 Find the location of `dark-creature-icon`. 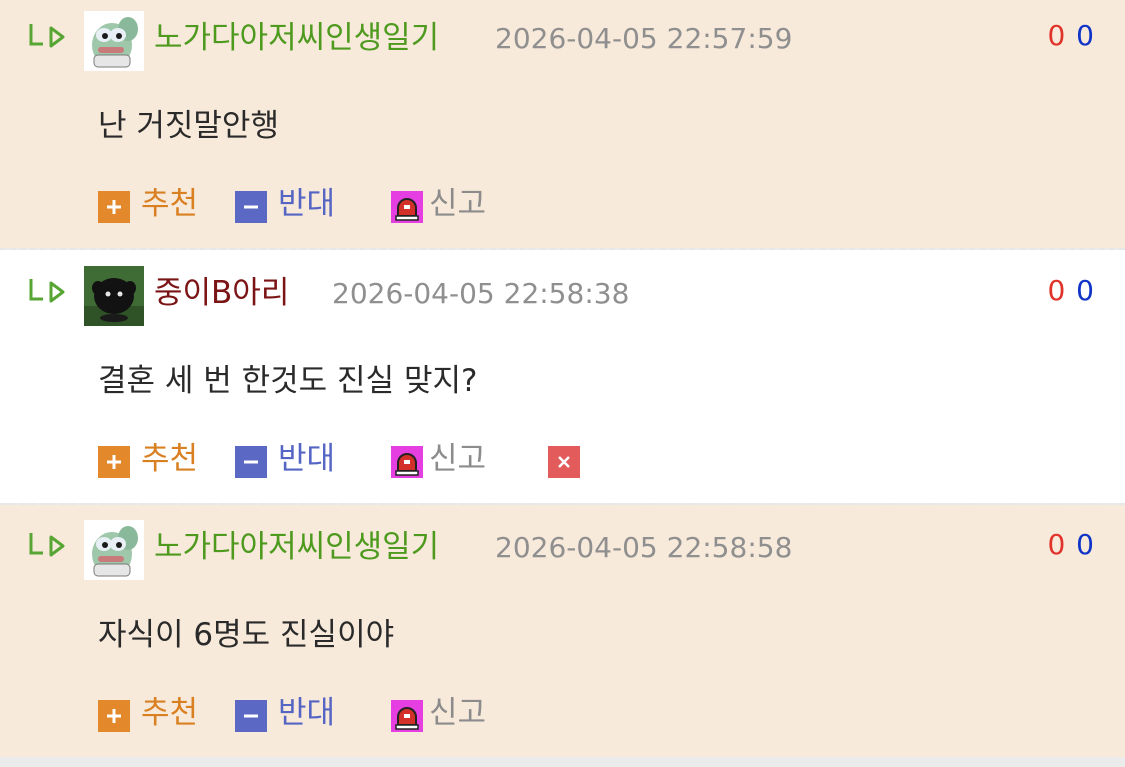

dark-creature-icon is located at coordinates (114, 296).